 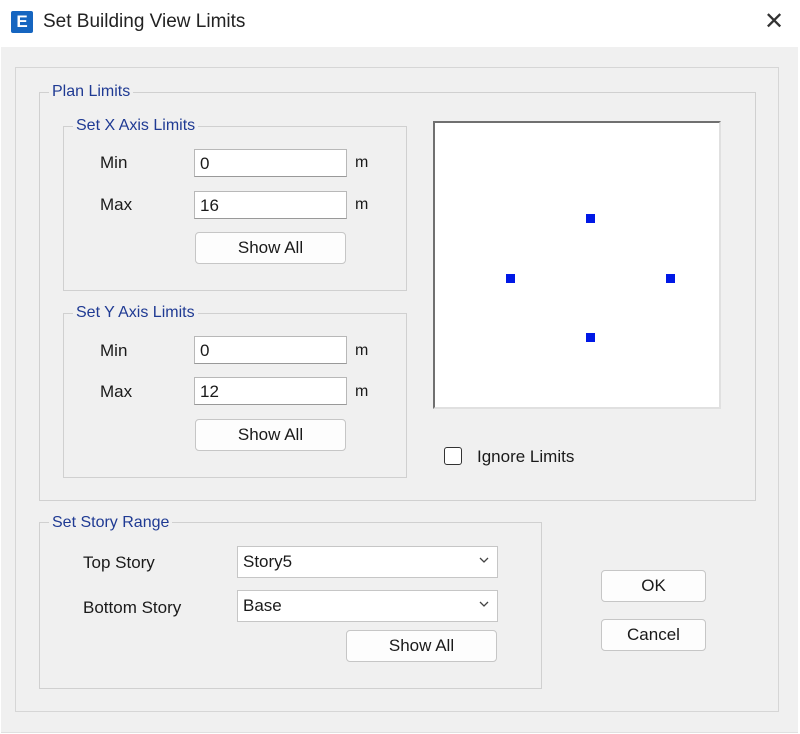 What do you see at coordinates (111, 523) in the screenshot?
I see `story-range-legend: Set Story Range` at bounding box center [111, 523].